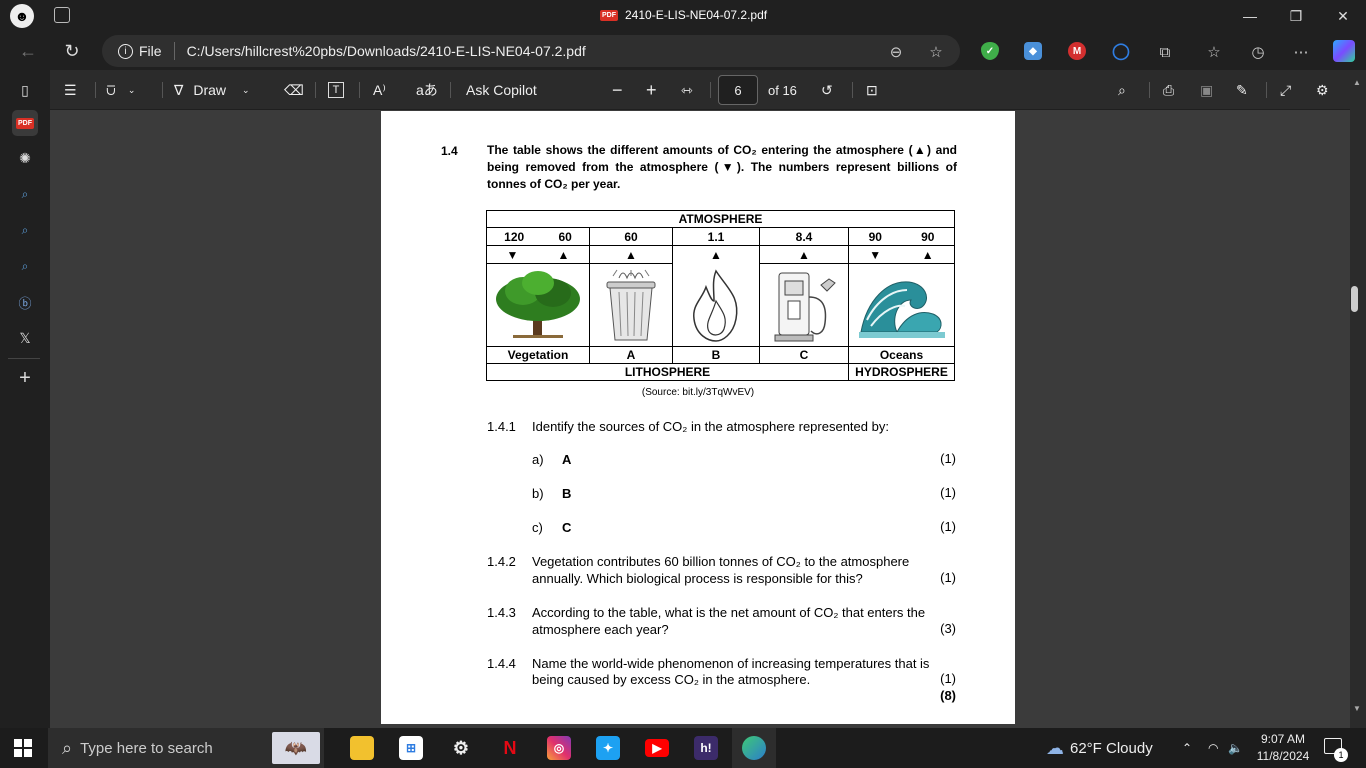 This screenshot has width=1366, height=768. What do you see at coordinates (1258, 52) in the screenshot?
I see `history-icon: ◷` at bounding box center [1258, 52].